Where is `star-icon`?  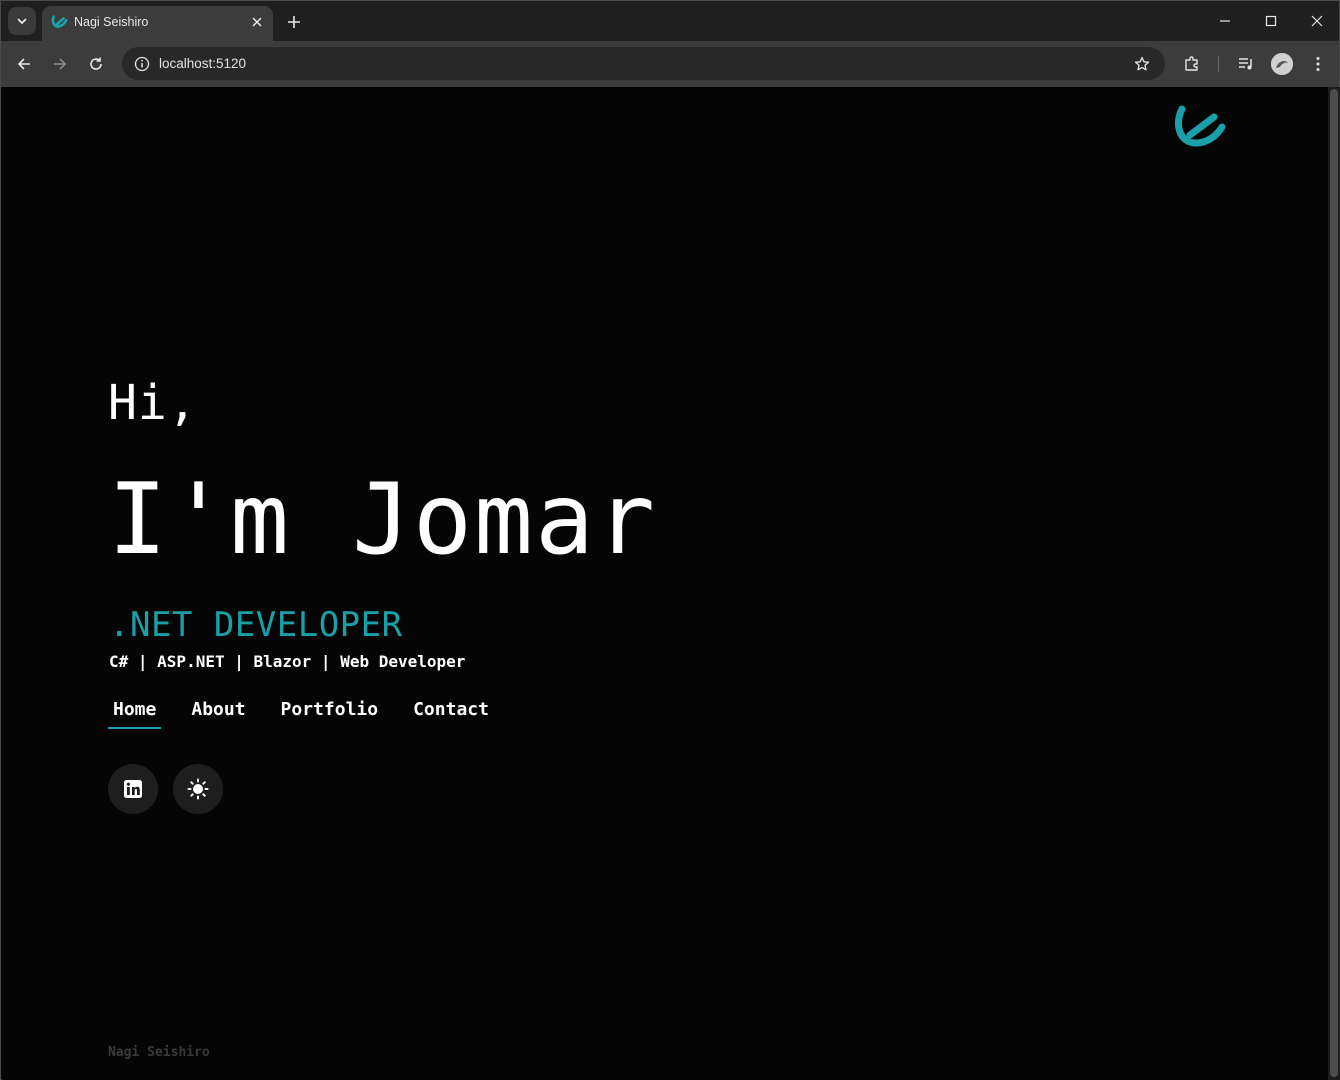 star-icon is located at coordinates (1142, 63).